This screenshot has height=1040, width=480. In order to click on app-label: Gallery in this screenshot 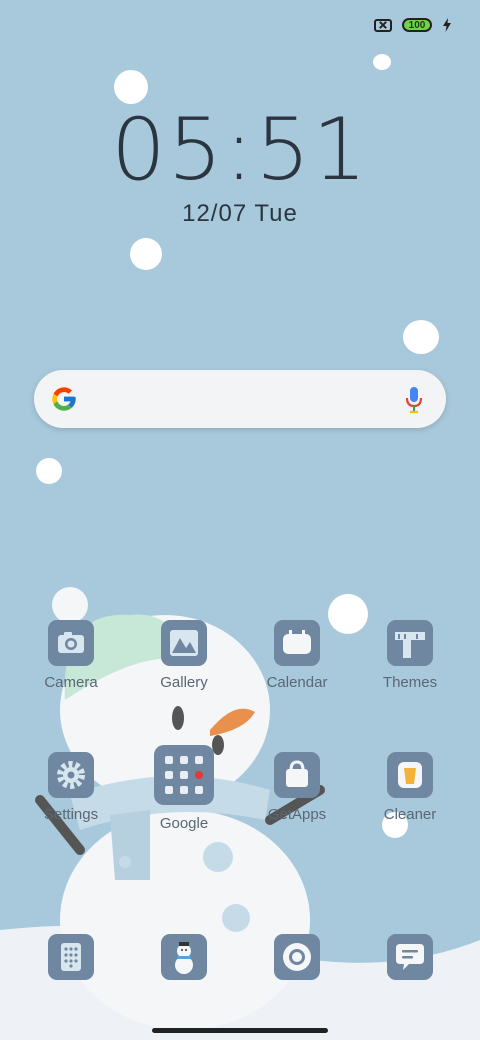, I will do `click(184, 682)`.